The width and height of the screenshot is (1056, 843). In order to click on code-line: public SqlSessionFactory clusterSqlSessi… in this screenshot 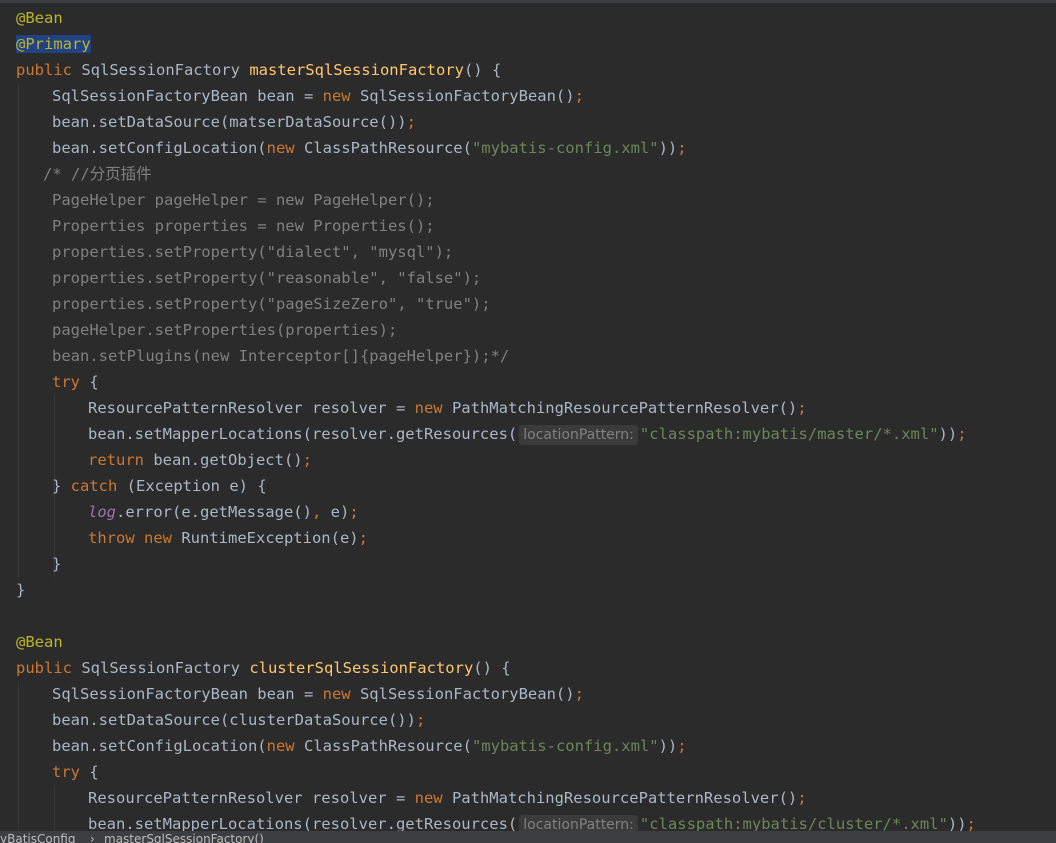, I will do `click(528, 668)`.